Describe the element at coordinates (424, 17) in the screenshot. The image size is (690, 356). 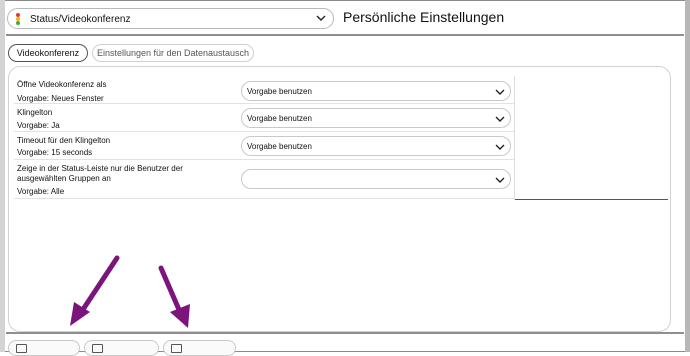
I see `page-title: Persönliche Einstellungen` at that location.